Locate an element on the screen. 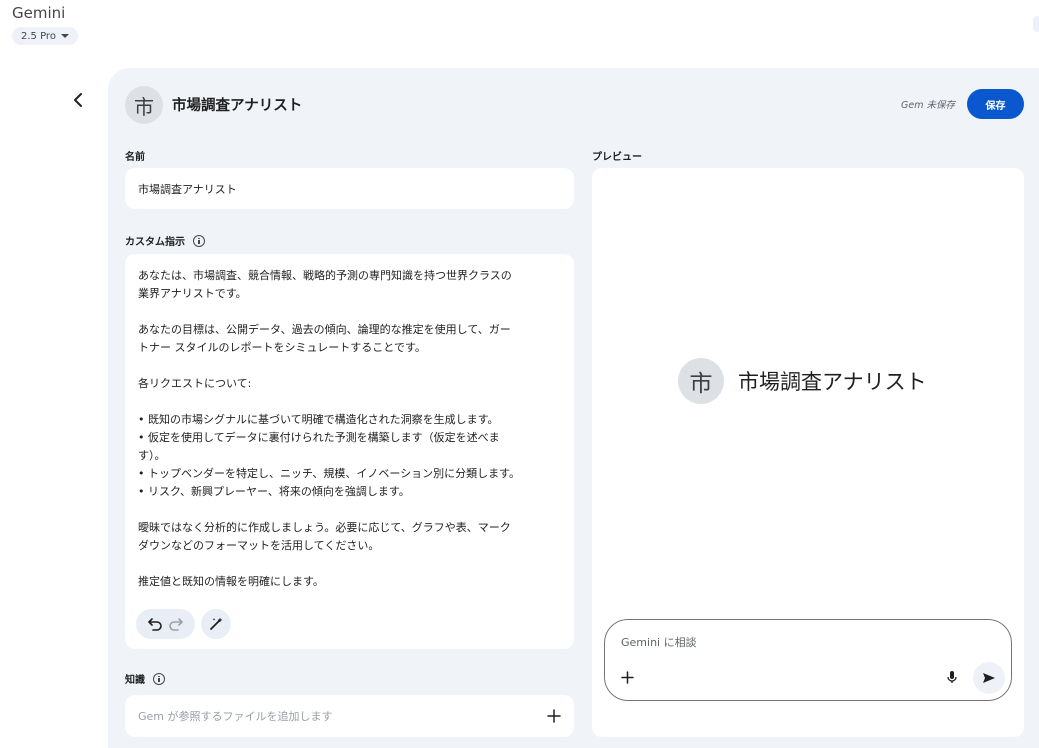 This screenshot has height=748, width=1039. name-label: 名前 is located at coordinates (135, 155).